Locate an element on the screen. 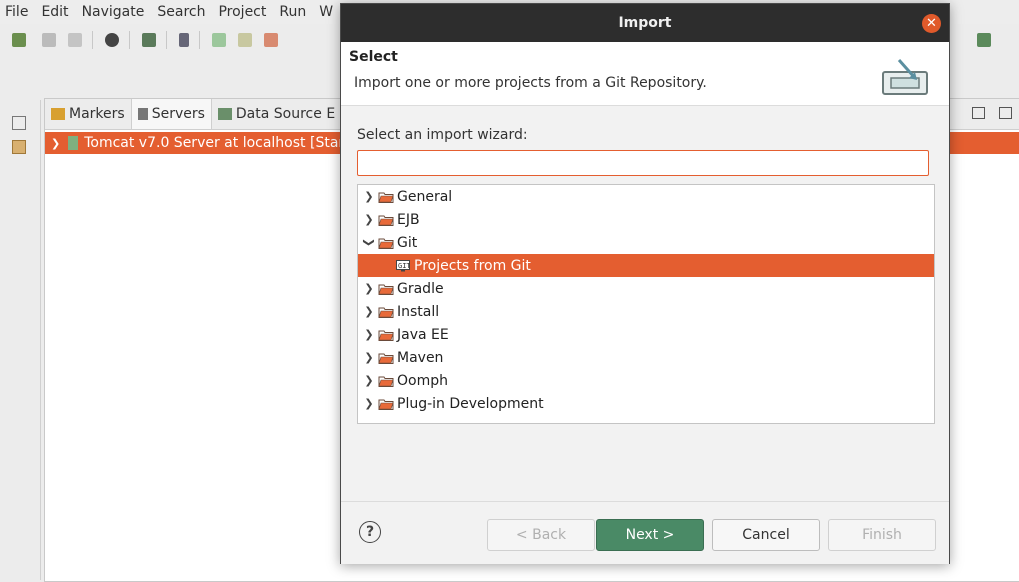 The width and height of the screenshot is (1019, 582). svg-text: GIT is located at coordinates (404, 266).